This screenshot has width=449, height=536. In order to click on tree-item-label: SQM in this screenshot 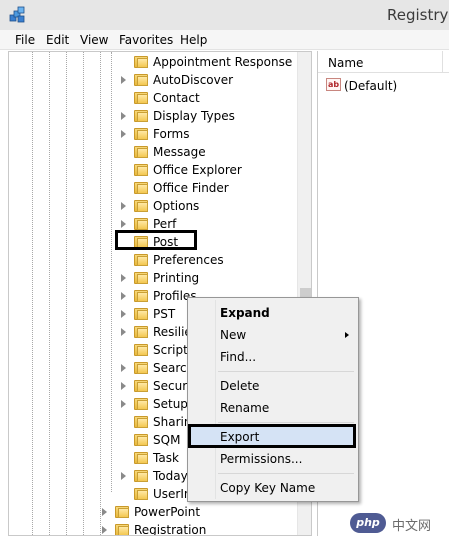, I will do `click(167, 440)`.